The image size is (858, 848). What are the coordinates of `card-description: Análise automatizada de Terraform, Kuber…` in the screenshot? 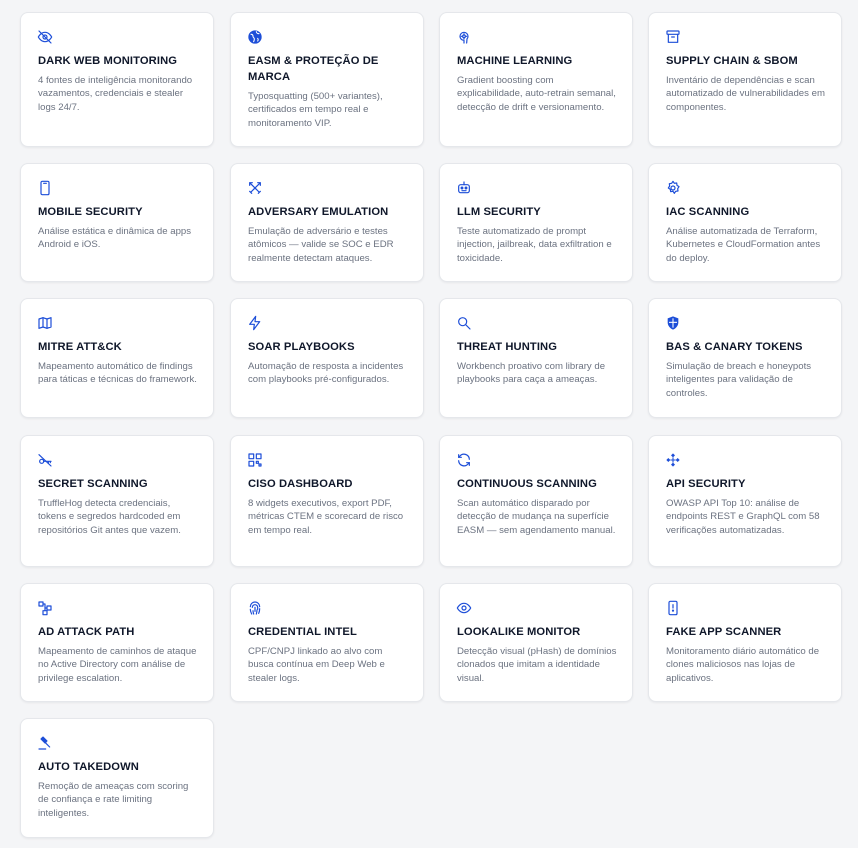 It's located at (743, 245).